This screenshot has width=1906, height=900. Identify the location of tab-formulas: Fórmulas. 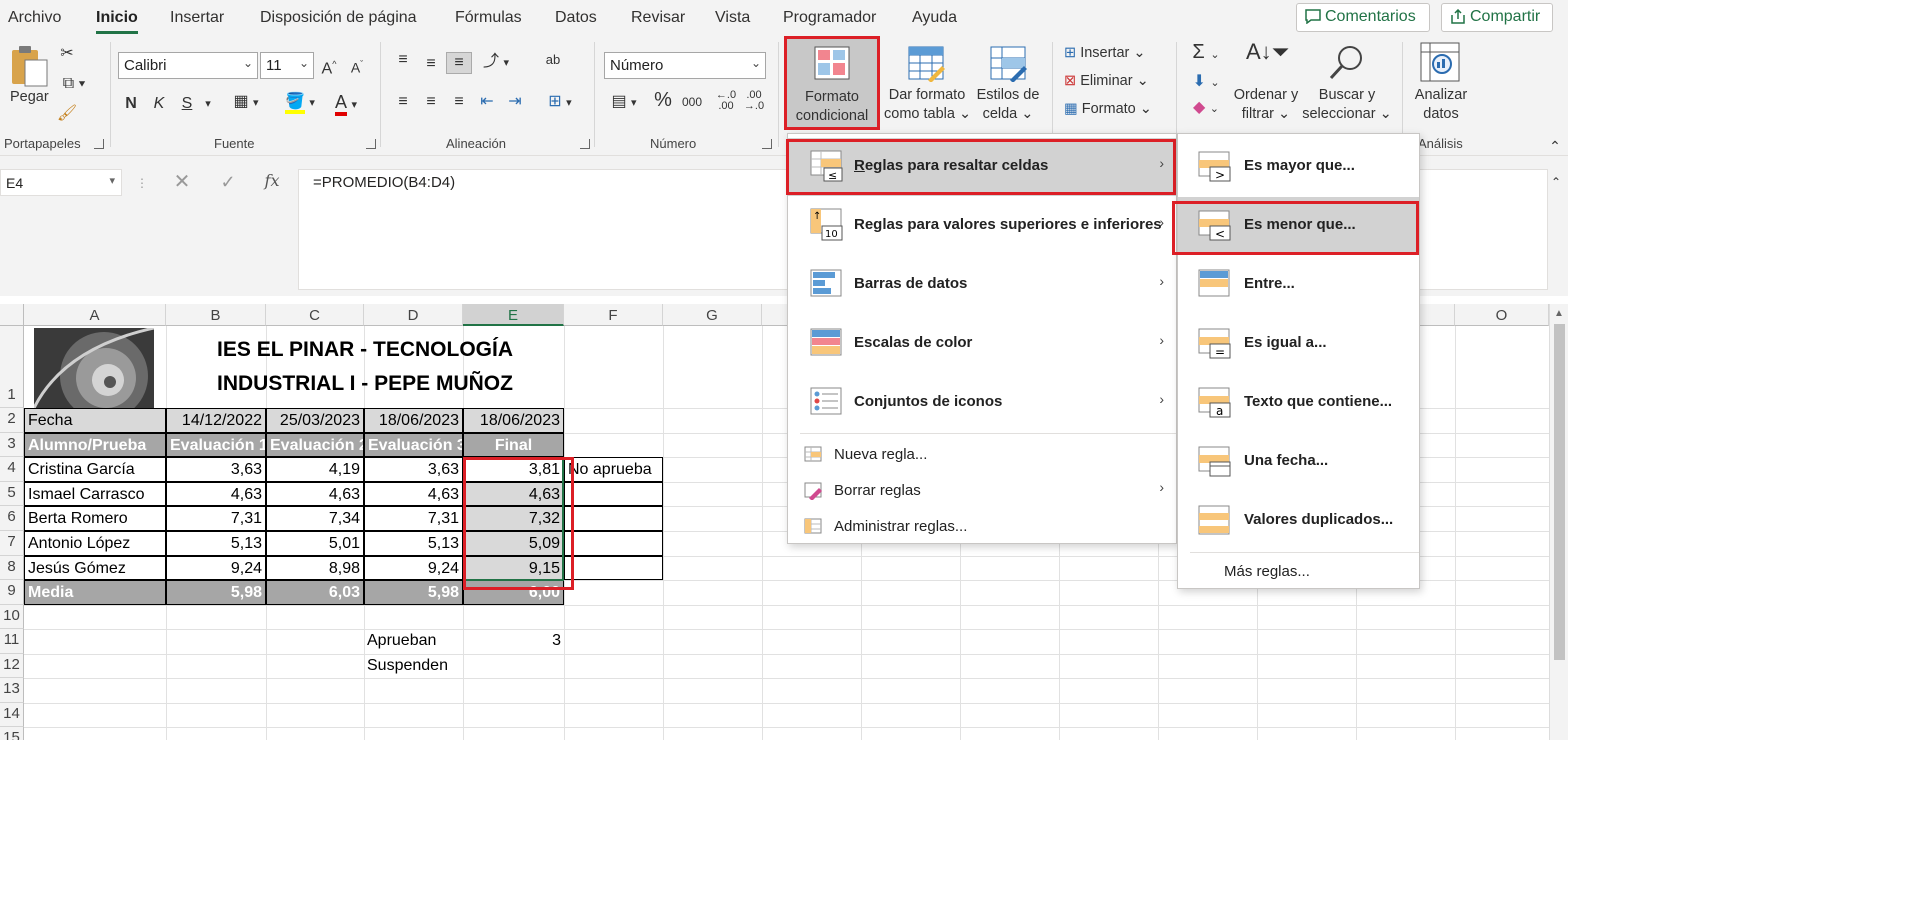
(488, 18).